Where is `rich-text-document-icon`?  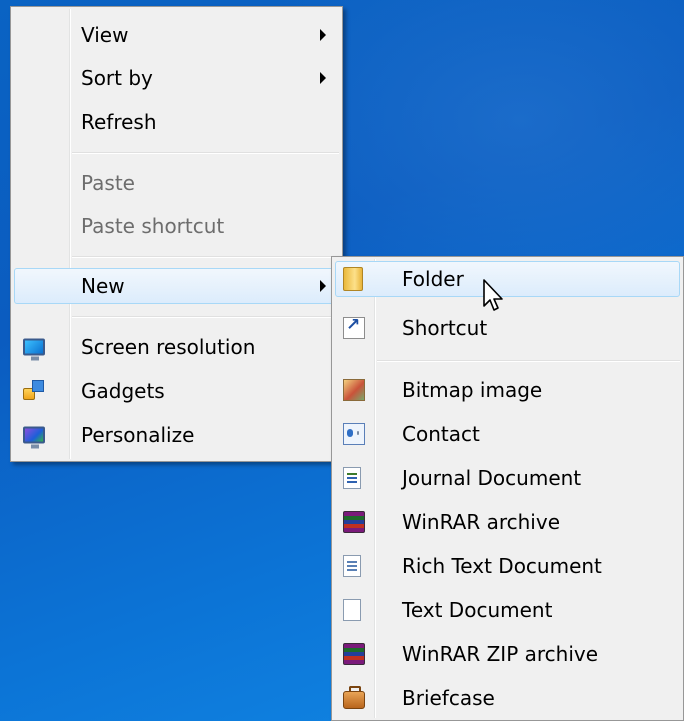 rich-text-document-icon is located at coordinates (352, 566).